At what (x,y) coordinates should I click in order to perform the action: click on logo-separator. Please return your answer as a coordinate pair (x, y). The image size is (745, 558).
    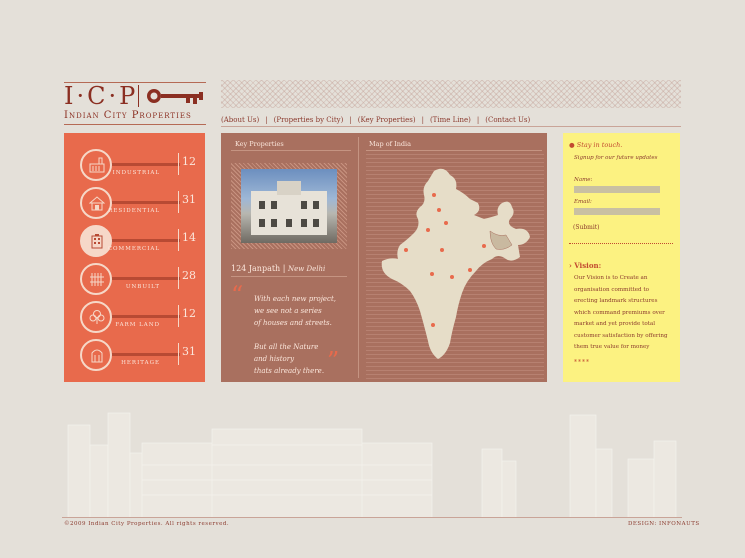
    Looking at the image, I should click on (138, 96).